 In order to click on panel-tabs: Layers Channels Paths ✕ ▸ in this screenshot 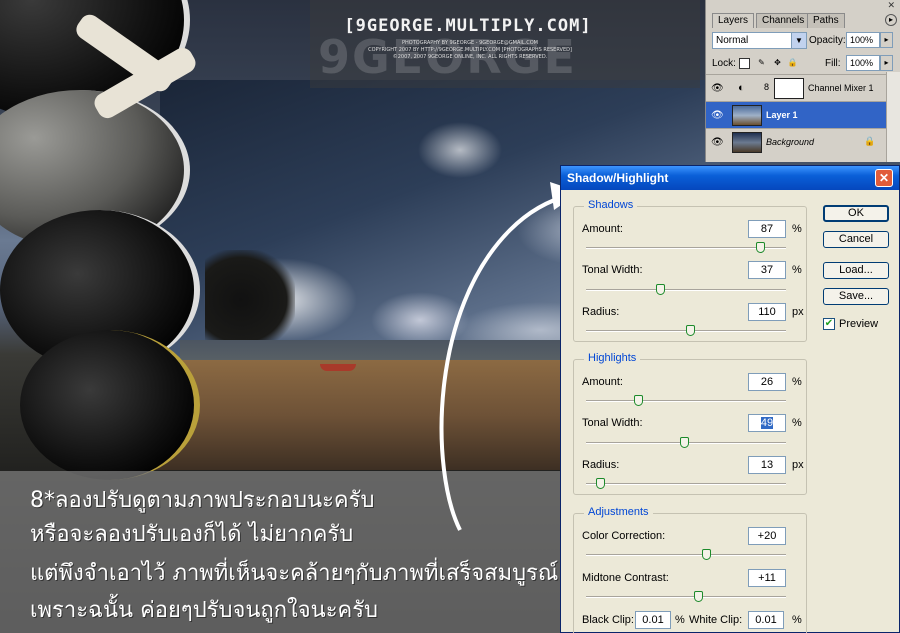, I will do `click(803, 14)`.